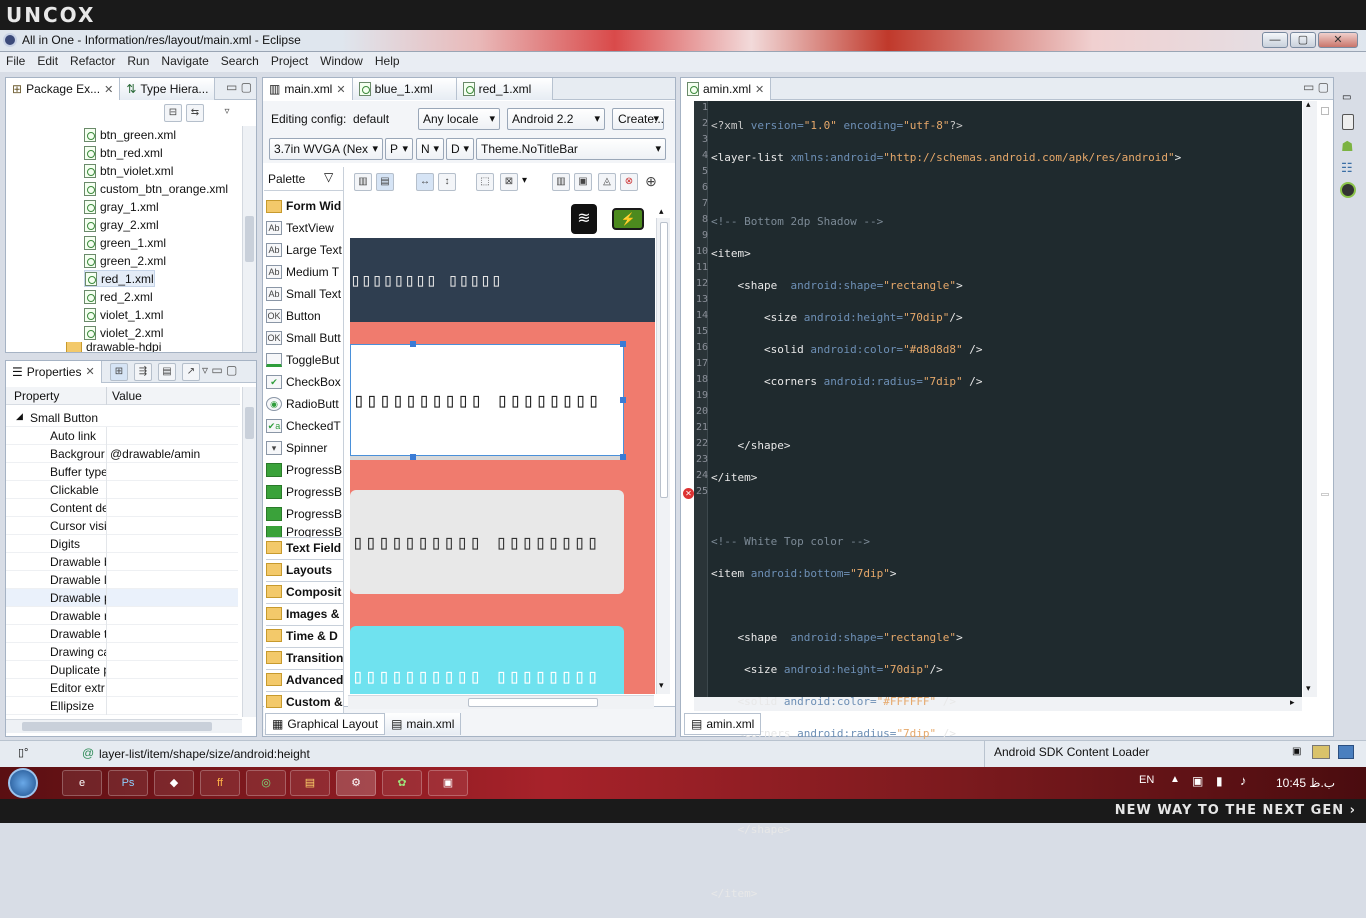 Image resolution: width=1366 pixels, height=918 pixels. I want to click on cyan-button: ▯▯▯▯▯▯▯▯▯▯ ▯▯▯▯▯▯▯▯, so click(487, 660).